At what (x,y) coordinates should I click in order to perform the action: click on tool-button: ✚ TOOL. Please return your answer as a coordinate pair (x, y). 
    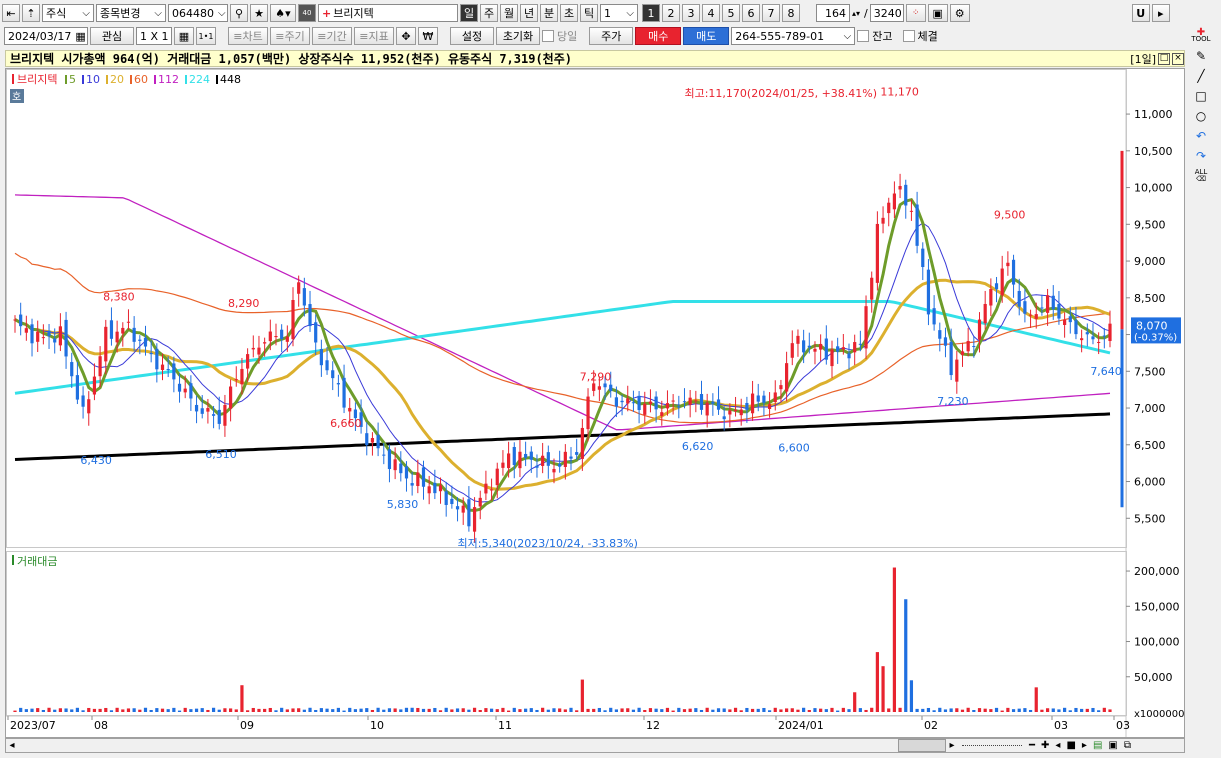
    Looking at the image, I should click on (1201, 36).